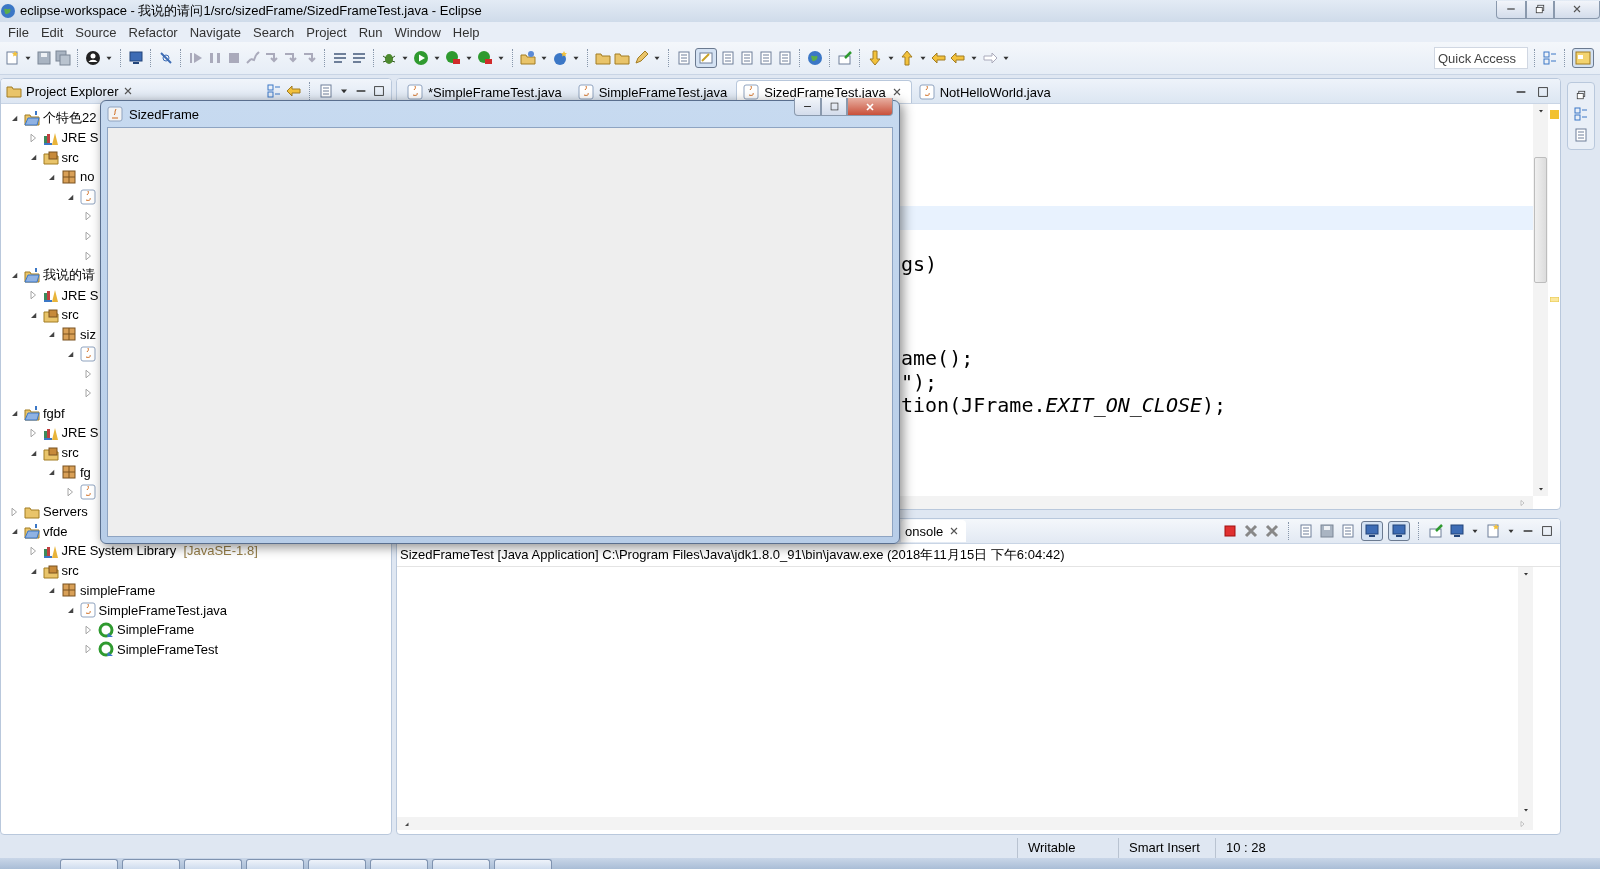 Image resolution: width=1600 pixels, height=869 pixels. Describe the element at coordinates (253, 58) in the screenshot. I see `disconnect-icon` at that location.